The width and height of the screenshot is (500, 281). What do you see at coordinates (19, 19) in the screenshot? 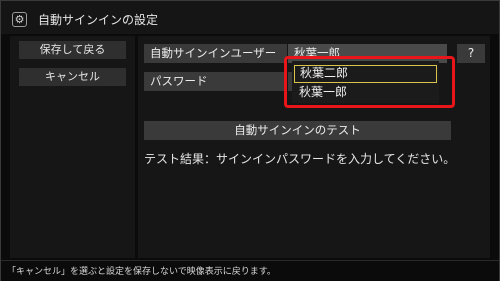
I see `gear-icon: ⚙` at bounding box center [19, 19].